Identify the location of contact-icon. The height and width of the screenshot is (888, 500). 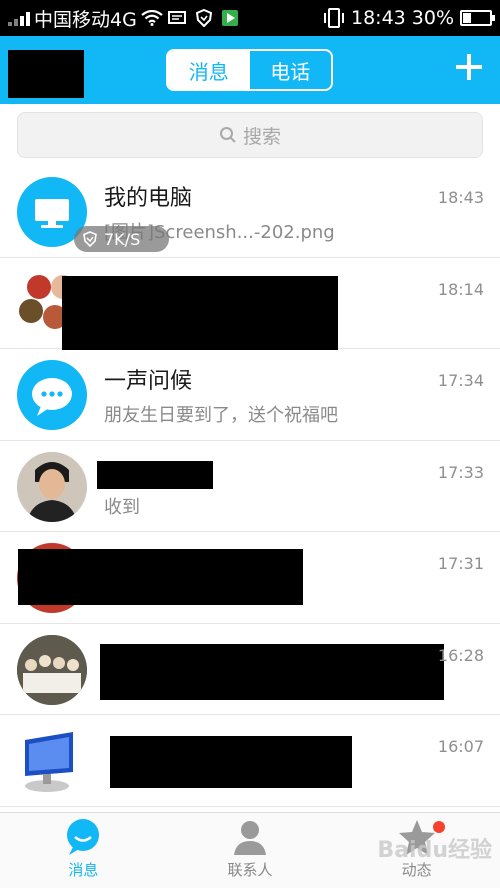
(250, 838).